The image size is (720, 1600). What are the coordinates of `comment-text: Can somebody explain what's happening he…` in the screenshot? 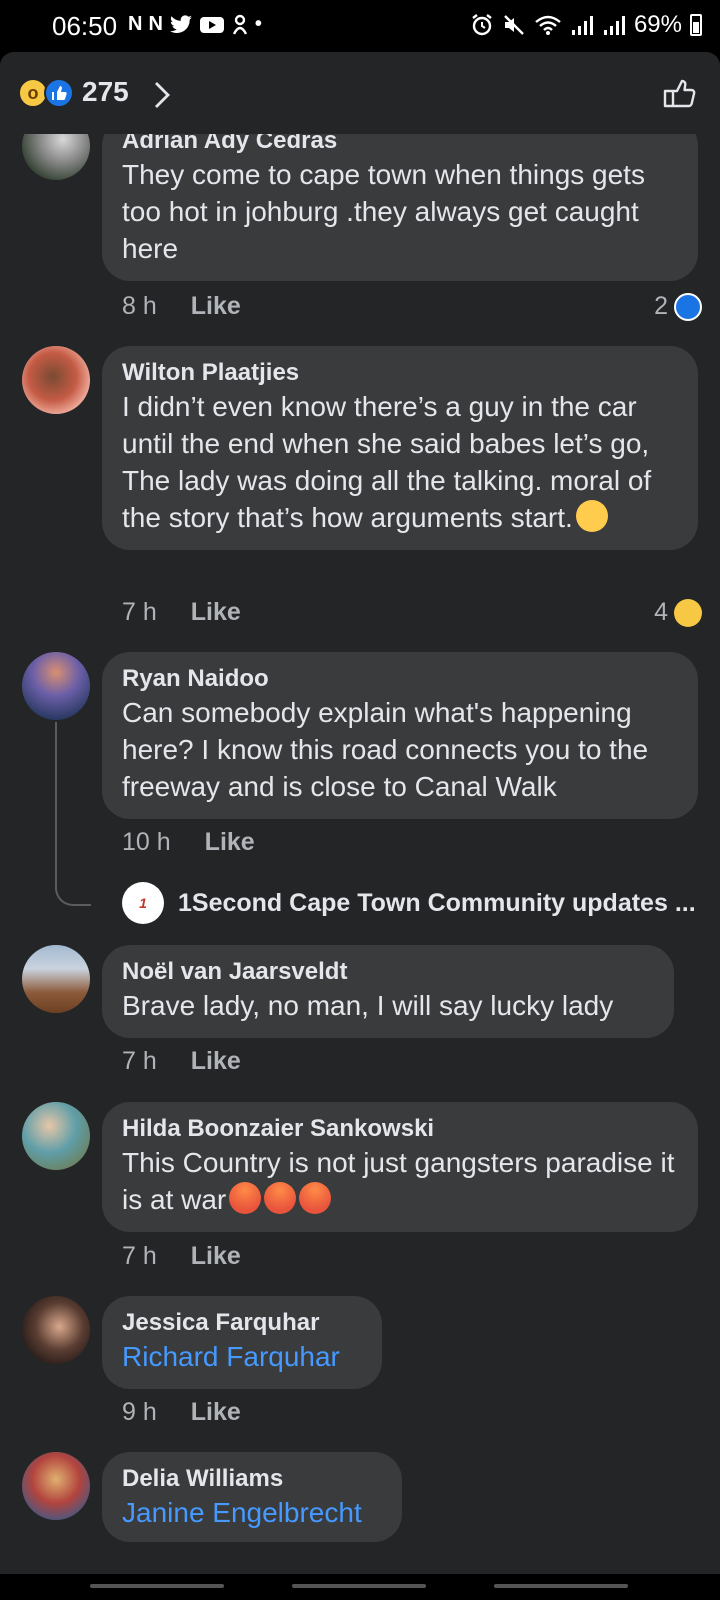 It's located at (385, 749).